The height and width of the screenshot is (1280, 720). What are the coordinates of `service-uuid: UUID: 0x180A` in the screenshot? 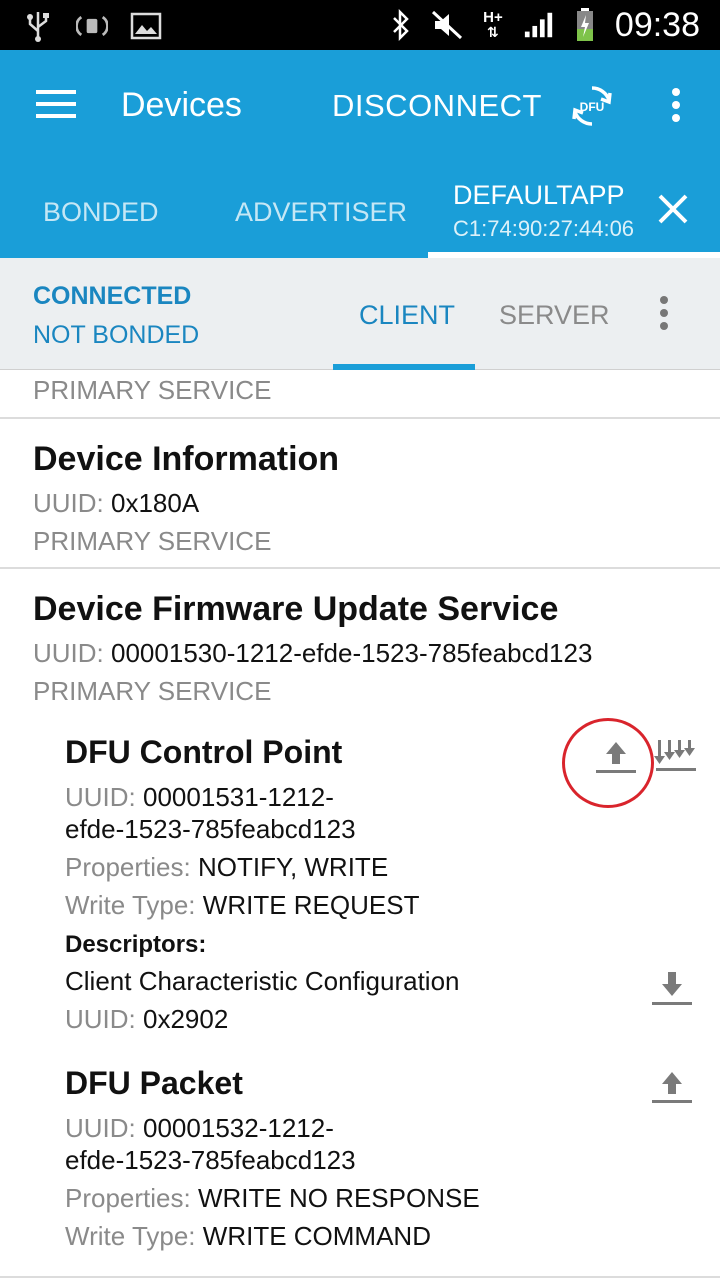 It's located at (116, 503).